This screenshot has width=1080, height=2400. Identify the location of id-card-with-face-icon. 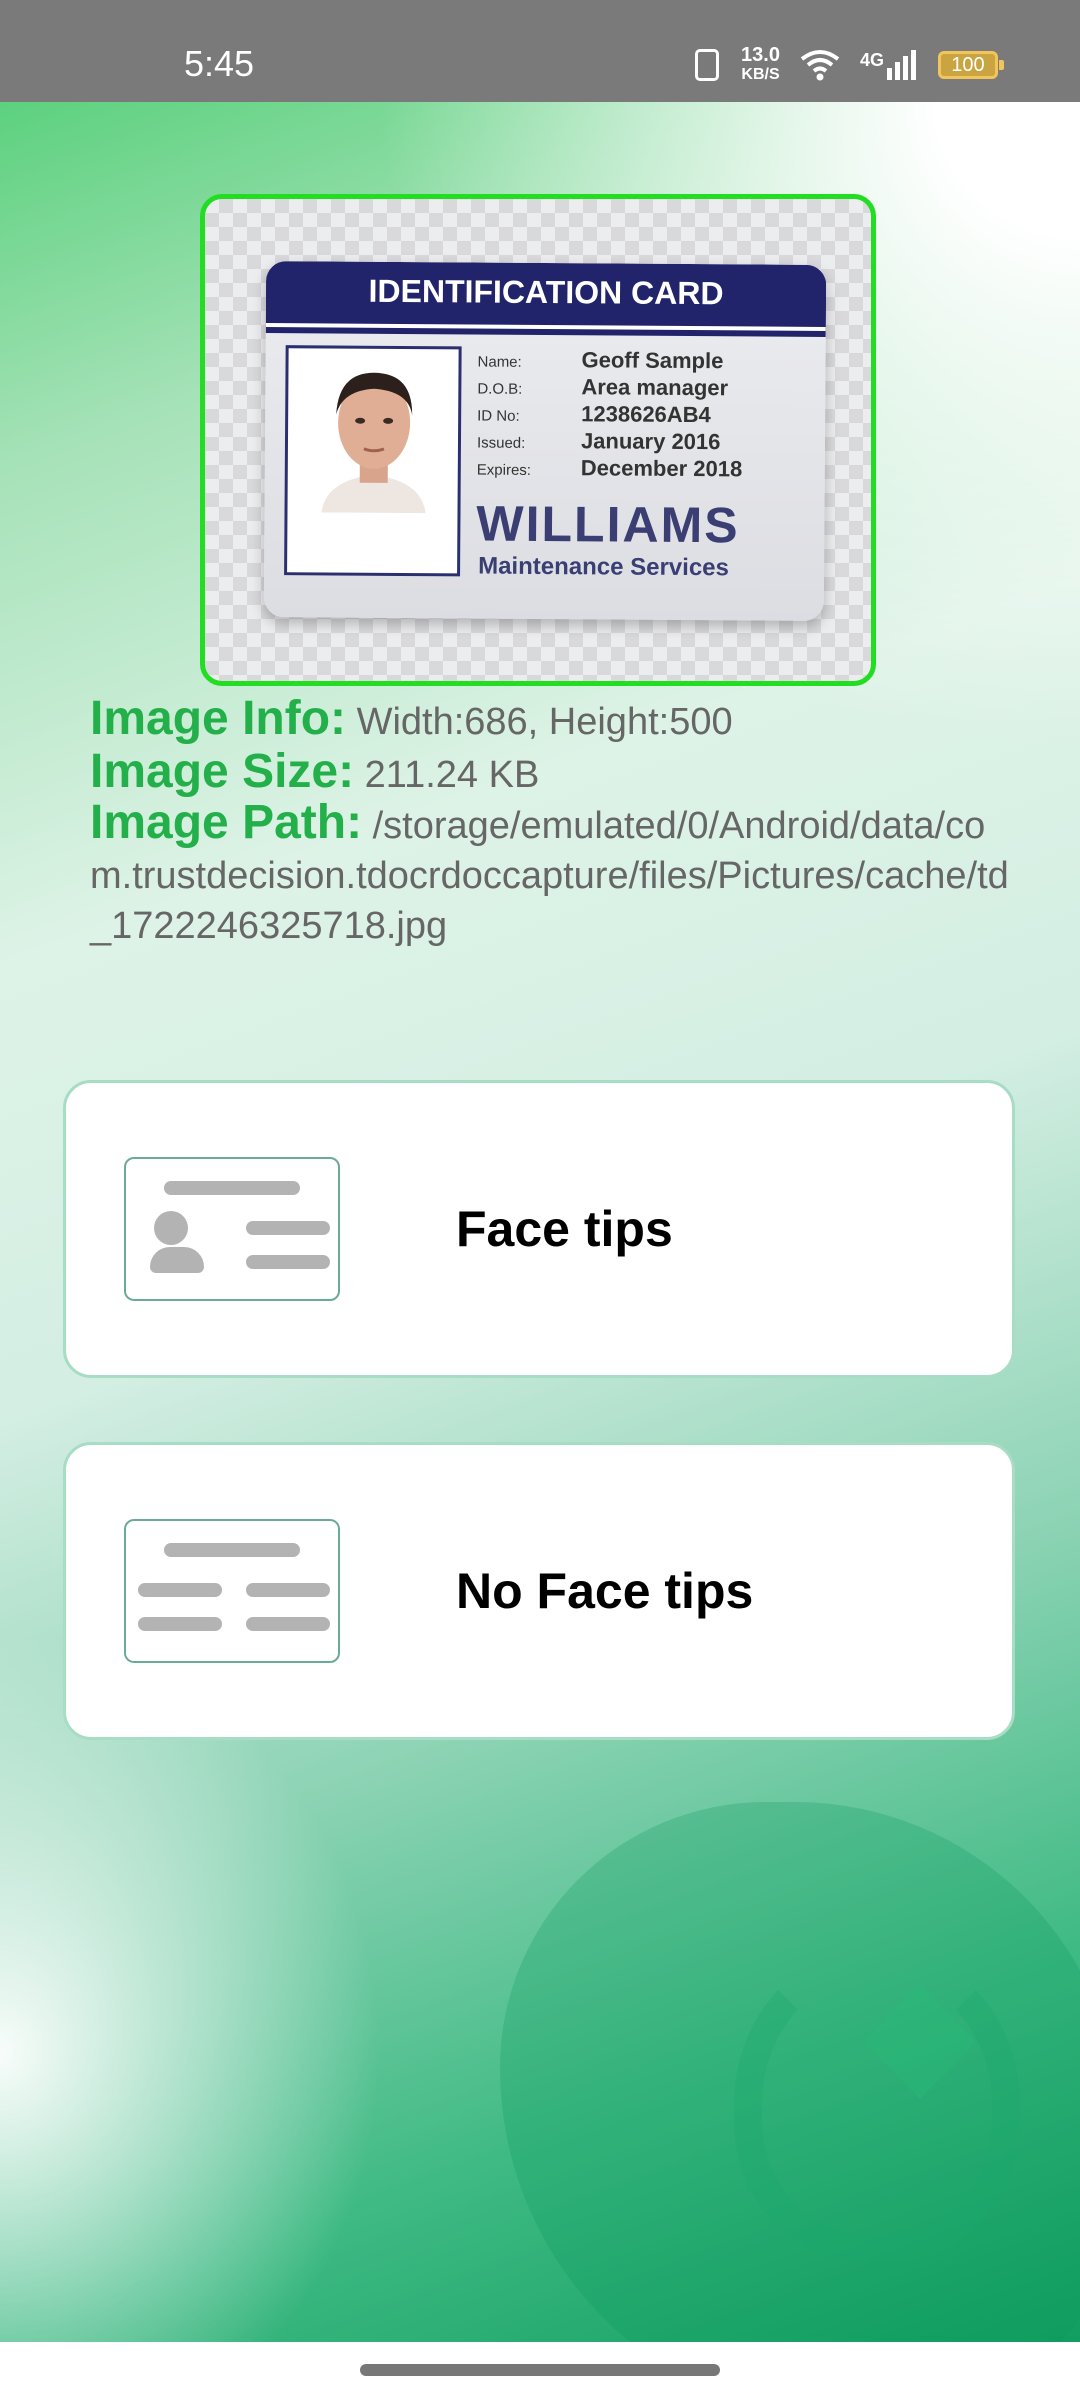
(232, 1229).